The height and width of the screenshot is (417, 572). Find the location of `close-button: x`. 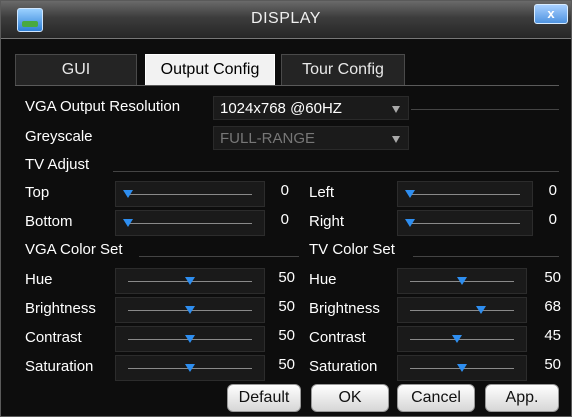

close-button: x is located at coordinates (551, 14).